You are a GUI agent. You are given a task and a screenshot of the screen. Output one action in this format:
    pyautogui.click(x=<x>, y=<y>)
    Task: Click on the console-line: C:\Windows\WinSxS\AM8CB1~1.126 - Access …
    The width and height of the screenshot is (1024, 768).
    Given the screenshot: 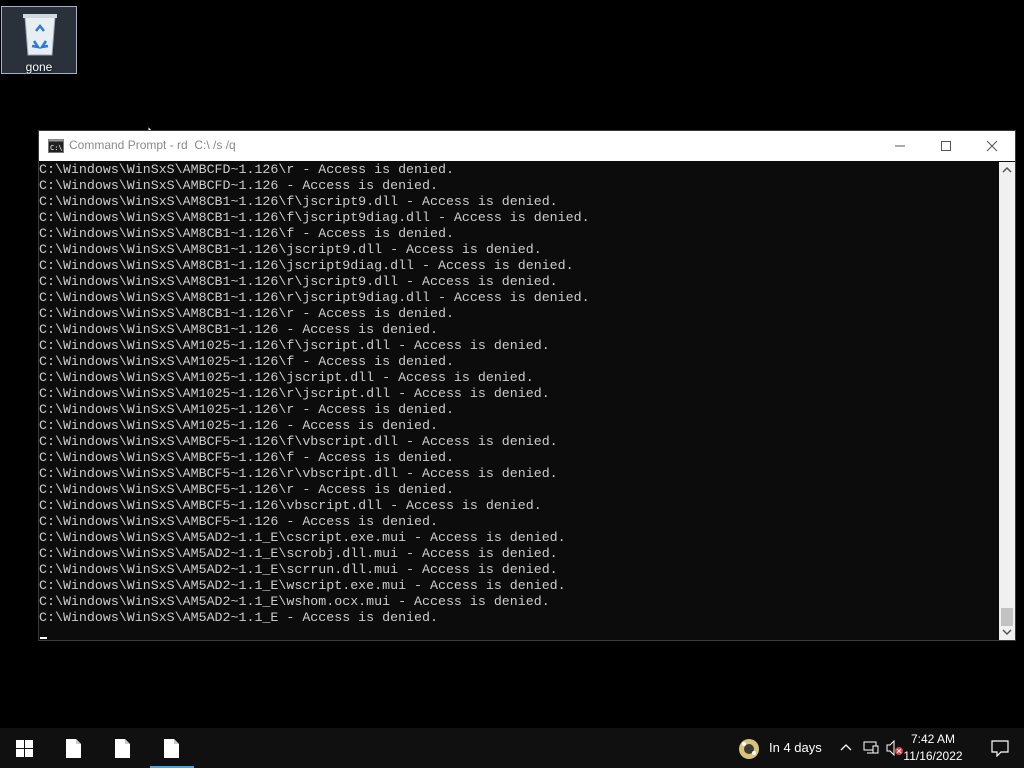 What is the action you would take?
    pyautogui.click(x=238, y=329)
    